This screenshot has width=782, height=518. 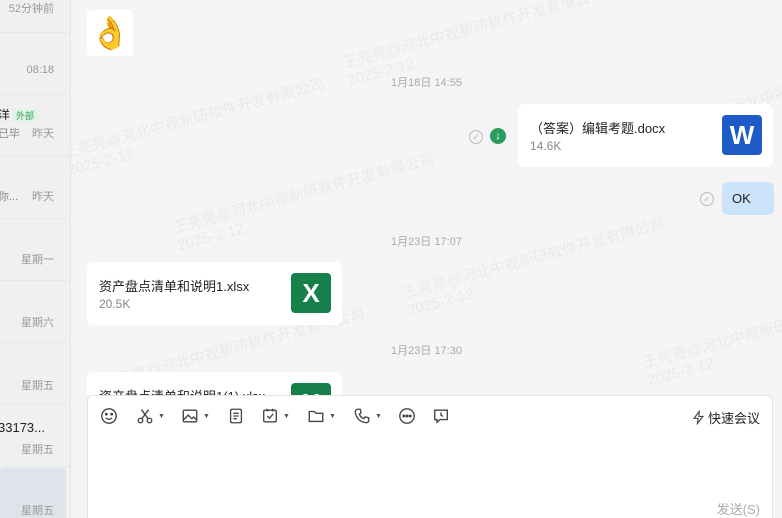 I want to click on more-button, so click(x=407, y=416).